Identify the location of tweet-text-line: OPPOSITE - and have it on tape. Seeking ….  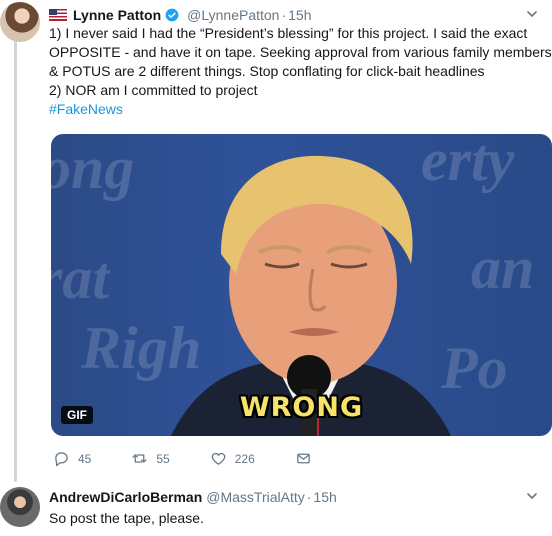
(300, 52).